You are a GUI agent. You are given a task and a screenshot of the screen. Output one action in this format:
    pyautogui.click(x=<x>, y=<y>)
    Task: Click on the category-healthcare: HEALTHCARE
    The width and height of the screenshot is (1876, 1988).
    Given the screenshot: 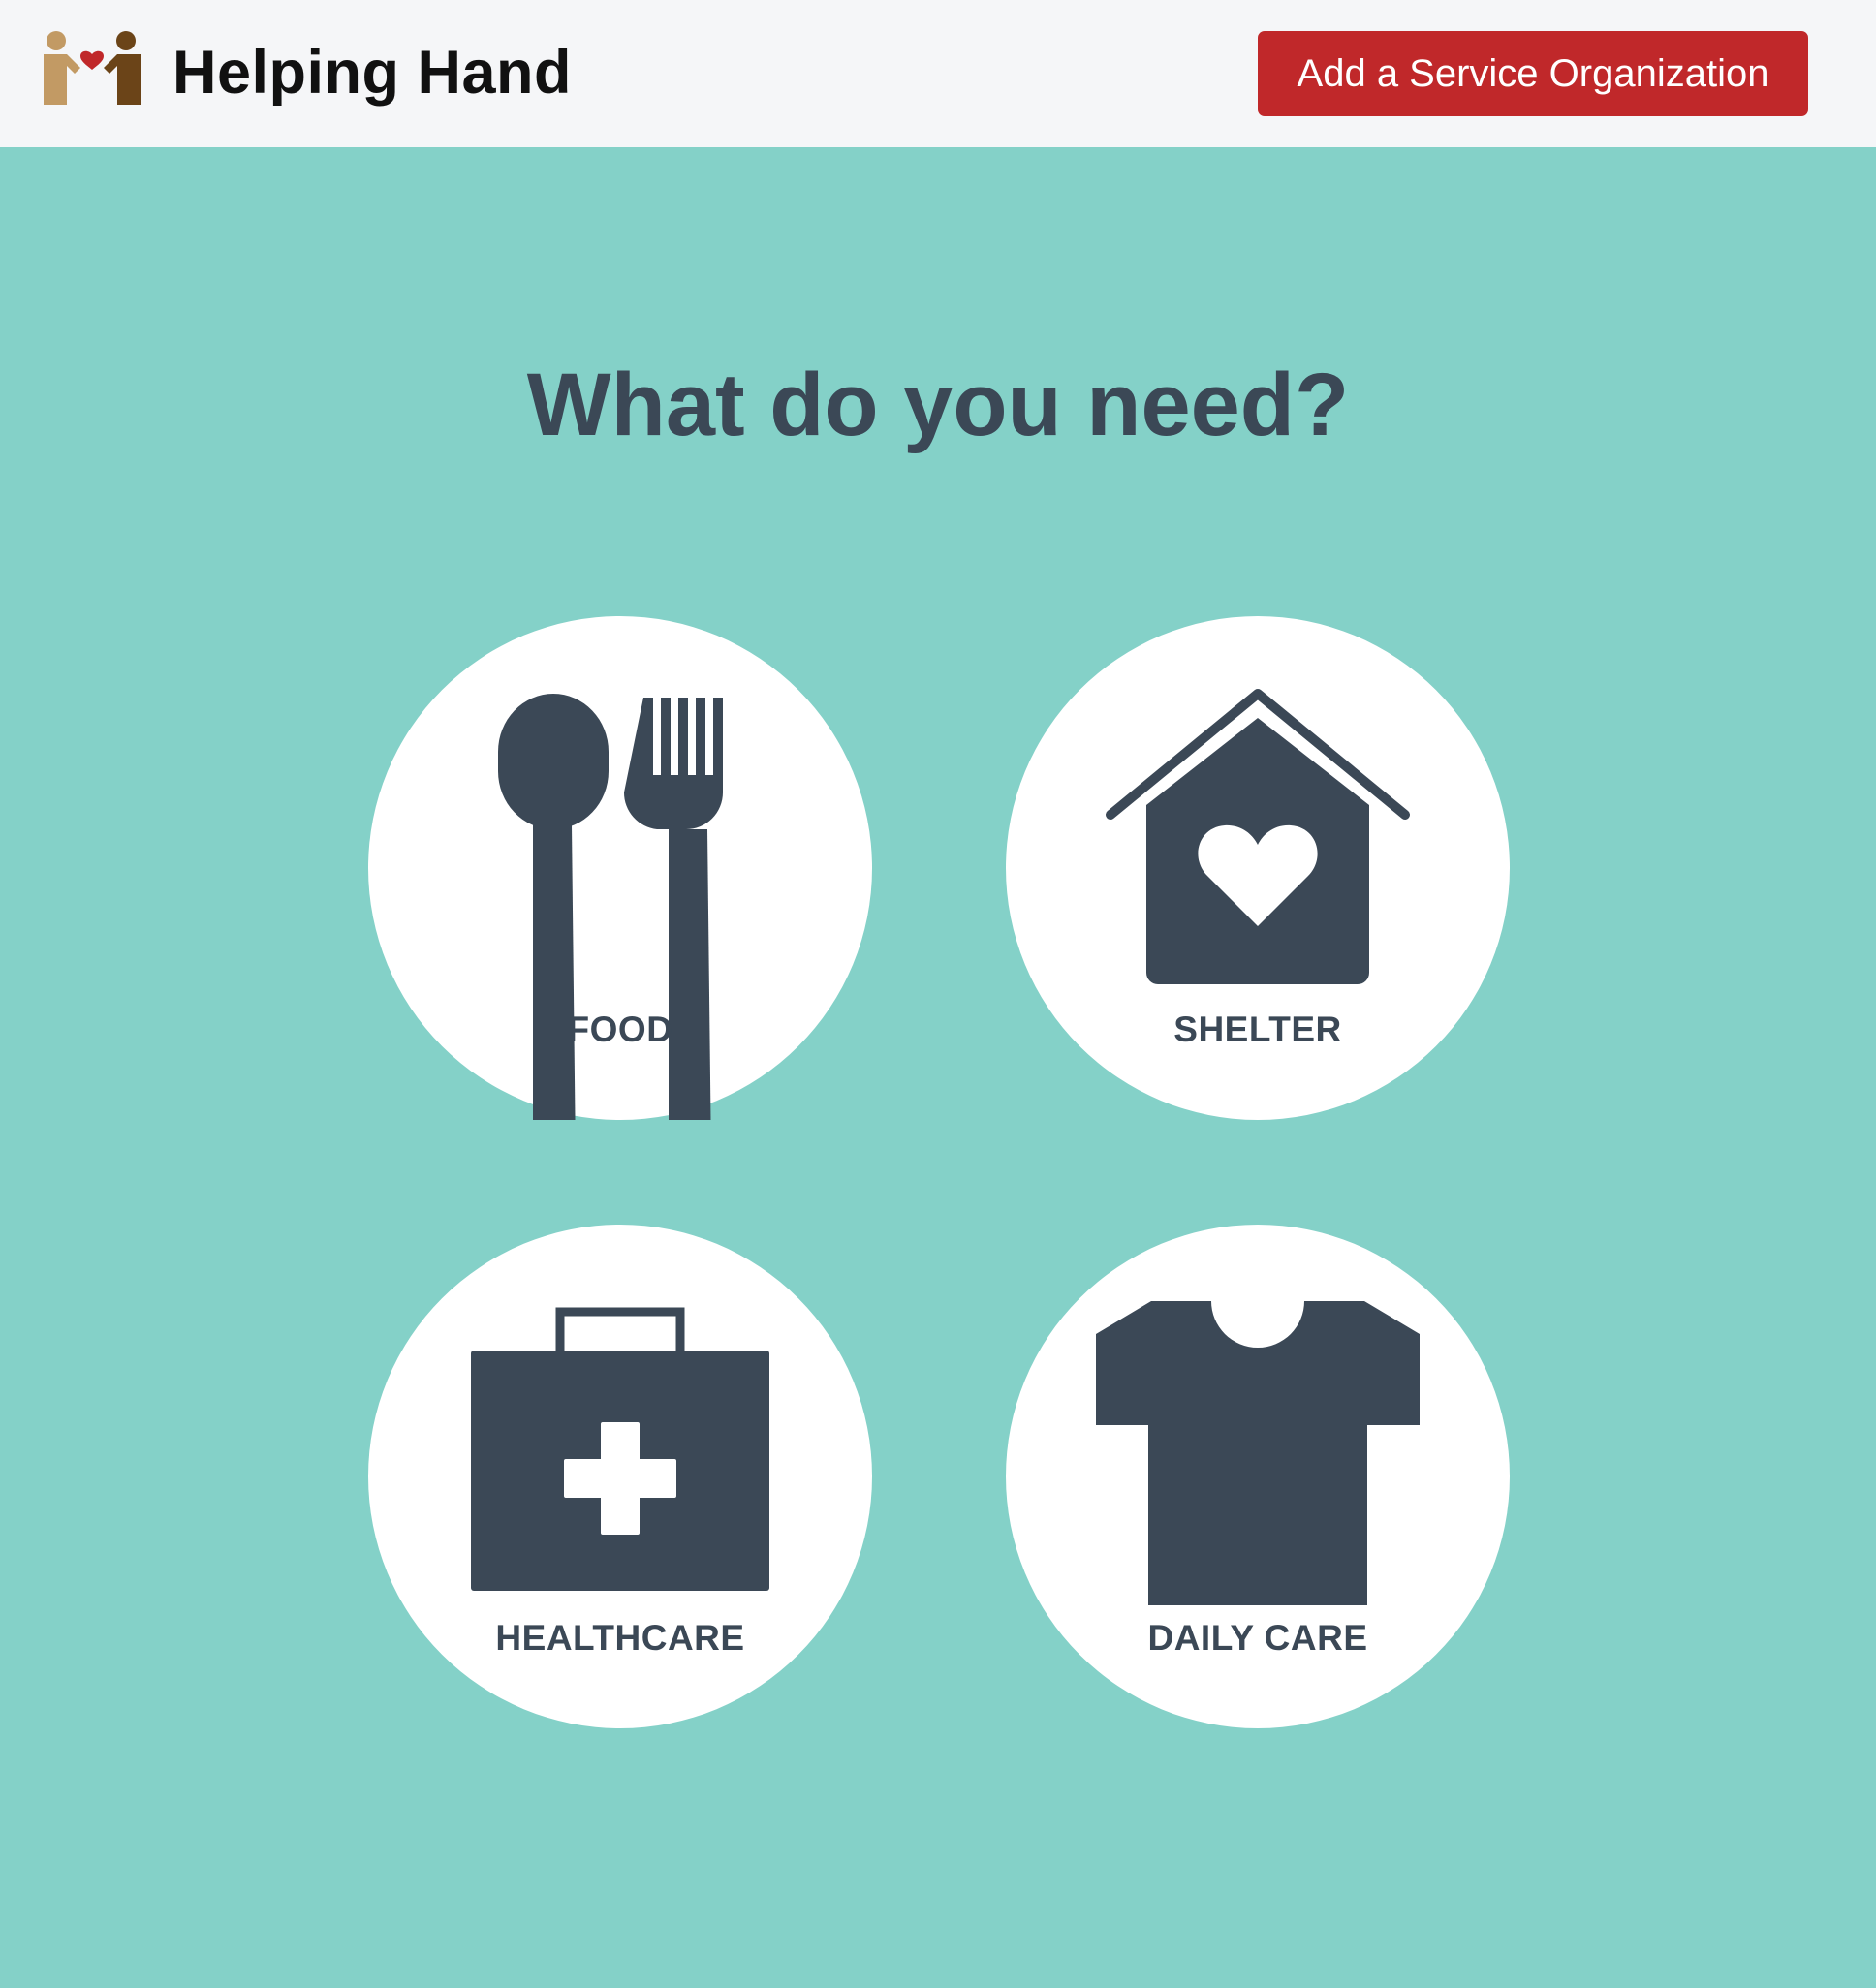 What is the action you would take?
    pyautogui.click(x=620, y=1476)
    